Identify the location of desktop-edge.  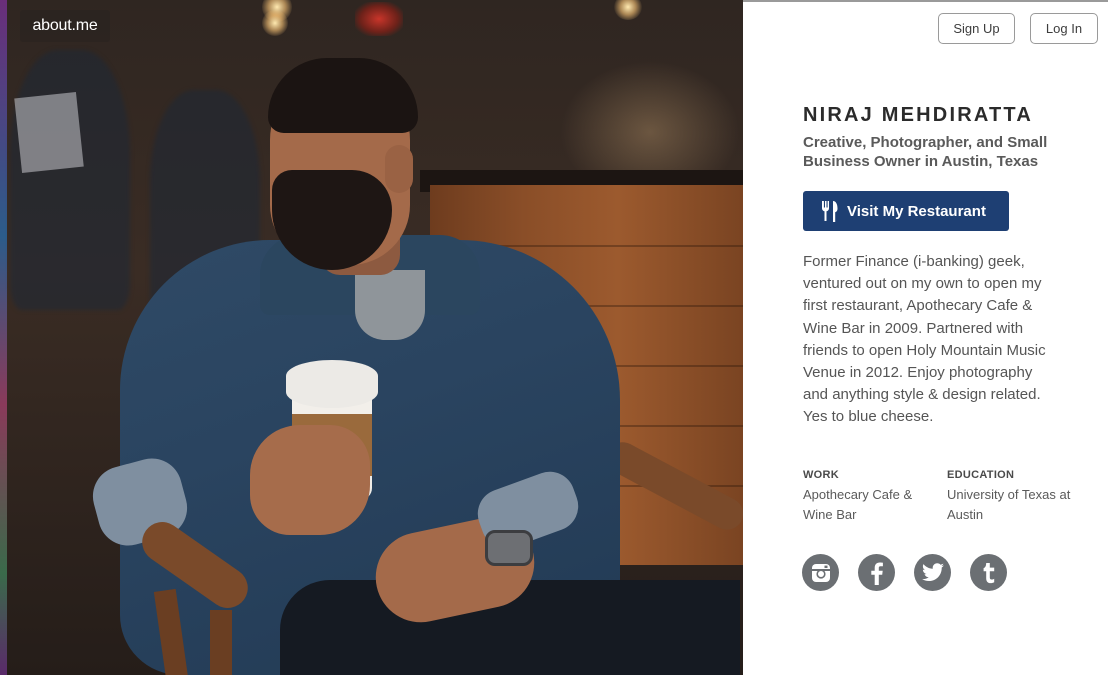
(3, 337).